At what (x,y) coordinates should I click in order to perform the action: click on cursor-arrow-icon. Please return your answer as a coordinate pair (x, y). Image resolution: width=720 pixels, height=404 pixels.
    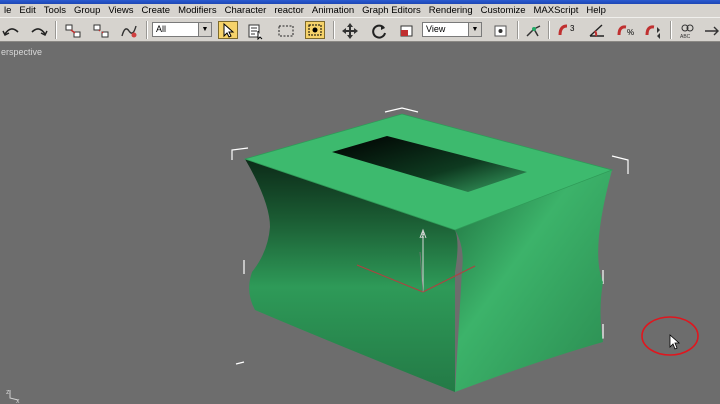
    Looking at the image, I should click on (229, 30).